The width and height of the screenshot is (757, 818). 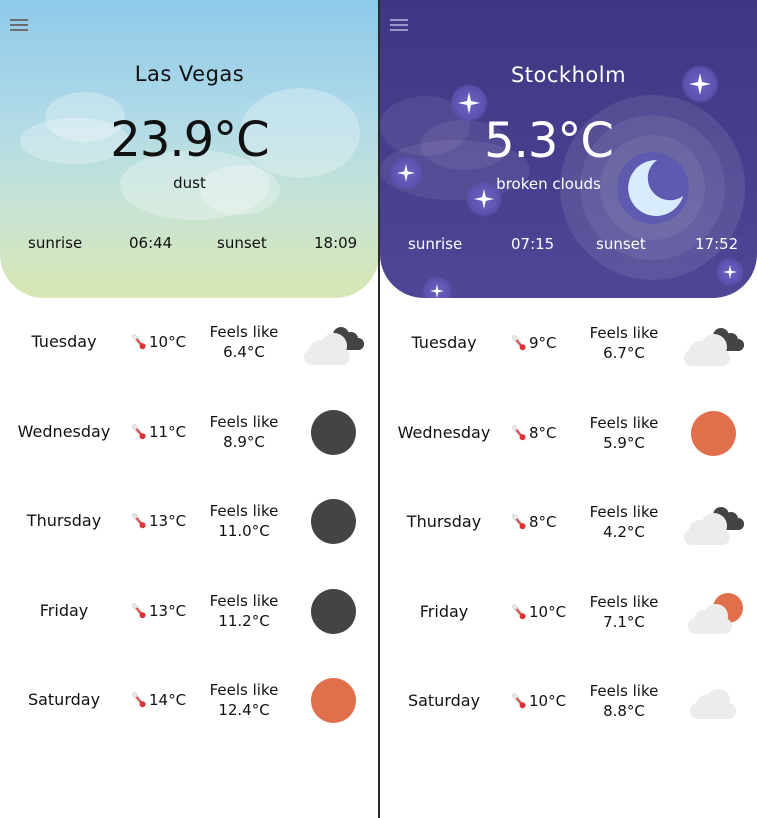 I want to click on feels-like: Feels like 11.0°C, so click(x=244, y=521).